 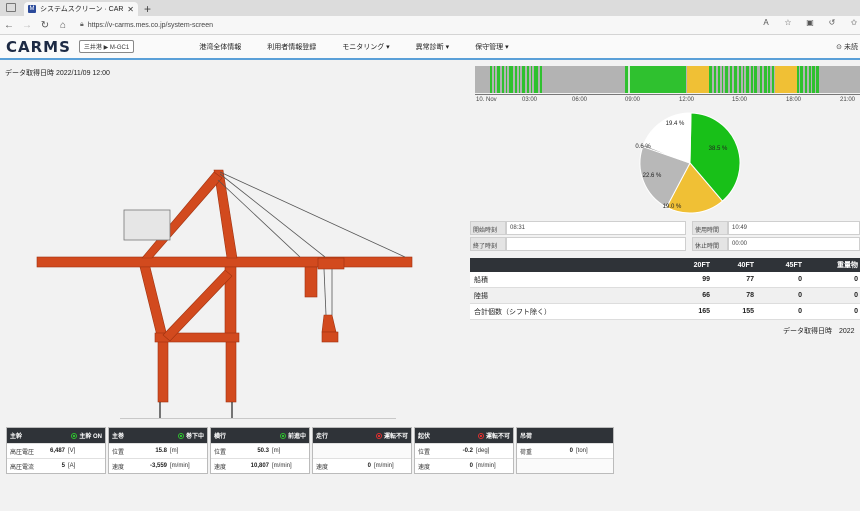 What do you see at coordinates (391, 435) in the screenshot?
I see `panel-status: 運転不可` at bounding box center [391, 435].